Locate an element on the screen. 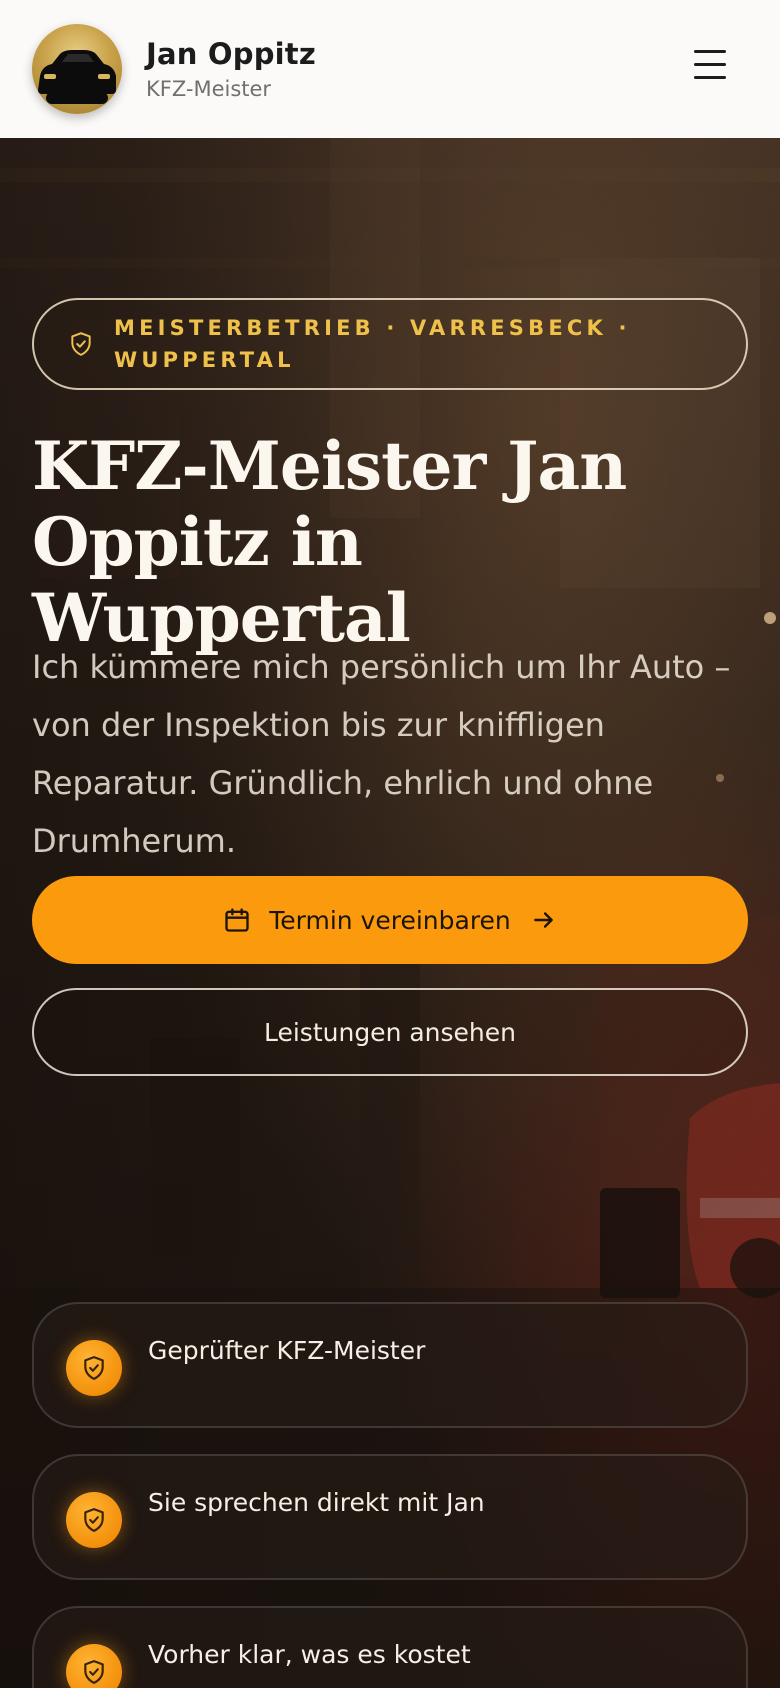  feature-card: Sie sprechen direkt mit Jan is located at coordinates (390, 1517).